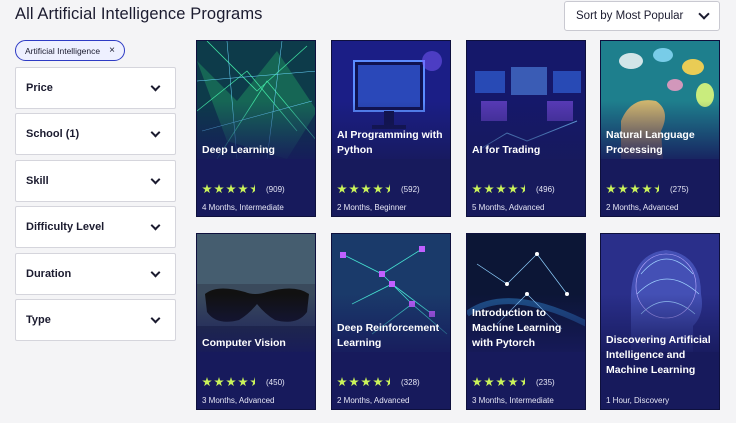 The width and height of the screenshot is (736, 423). I want to click on card-rating: (275), so click(647, 189).